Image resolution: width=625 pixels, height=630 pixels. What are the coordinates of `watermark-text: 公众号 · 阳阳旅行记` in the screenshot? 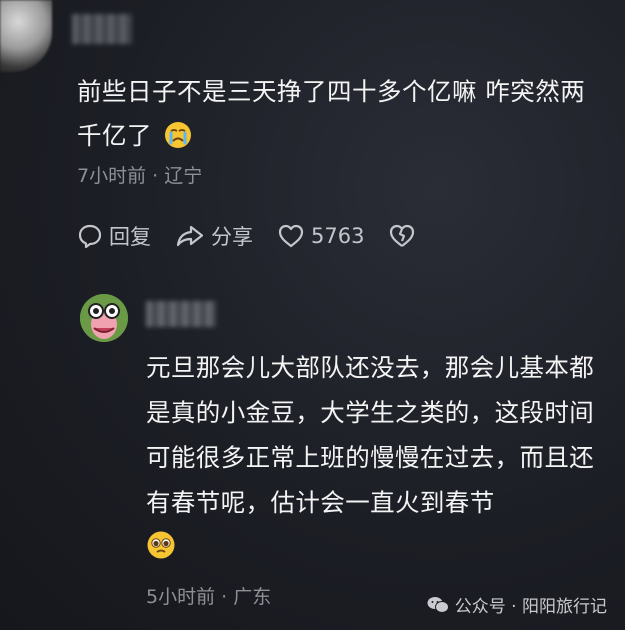 It's located at (530, 607).